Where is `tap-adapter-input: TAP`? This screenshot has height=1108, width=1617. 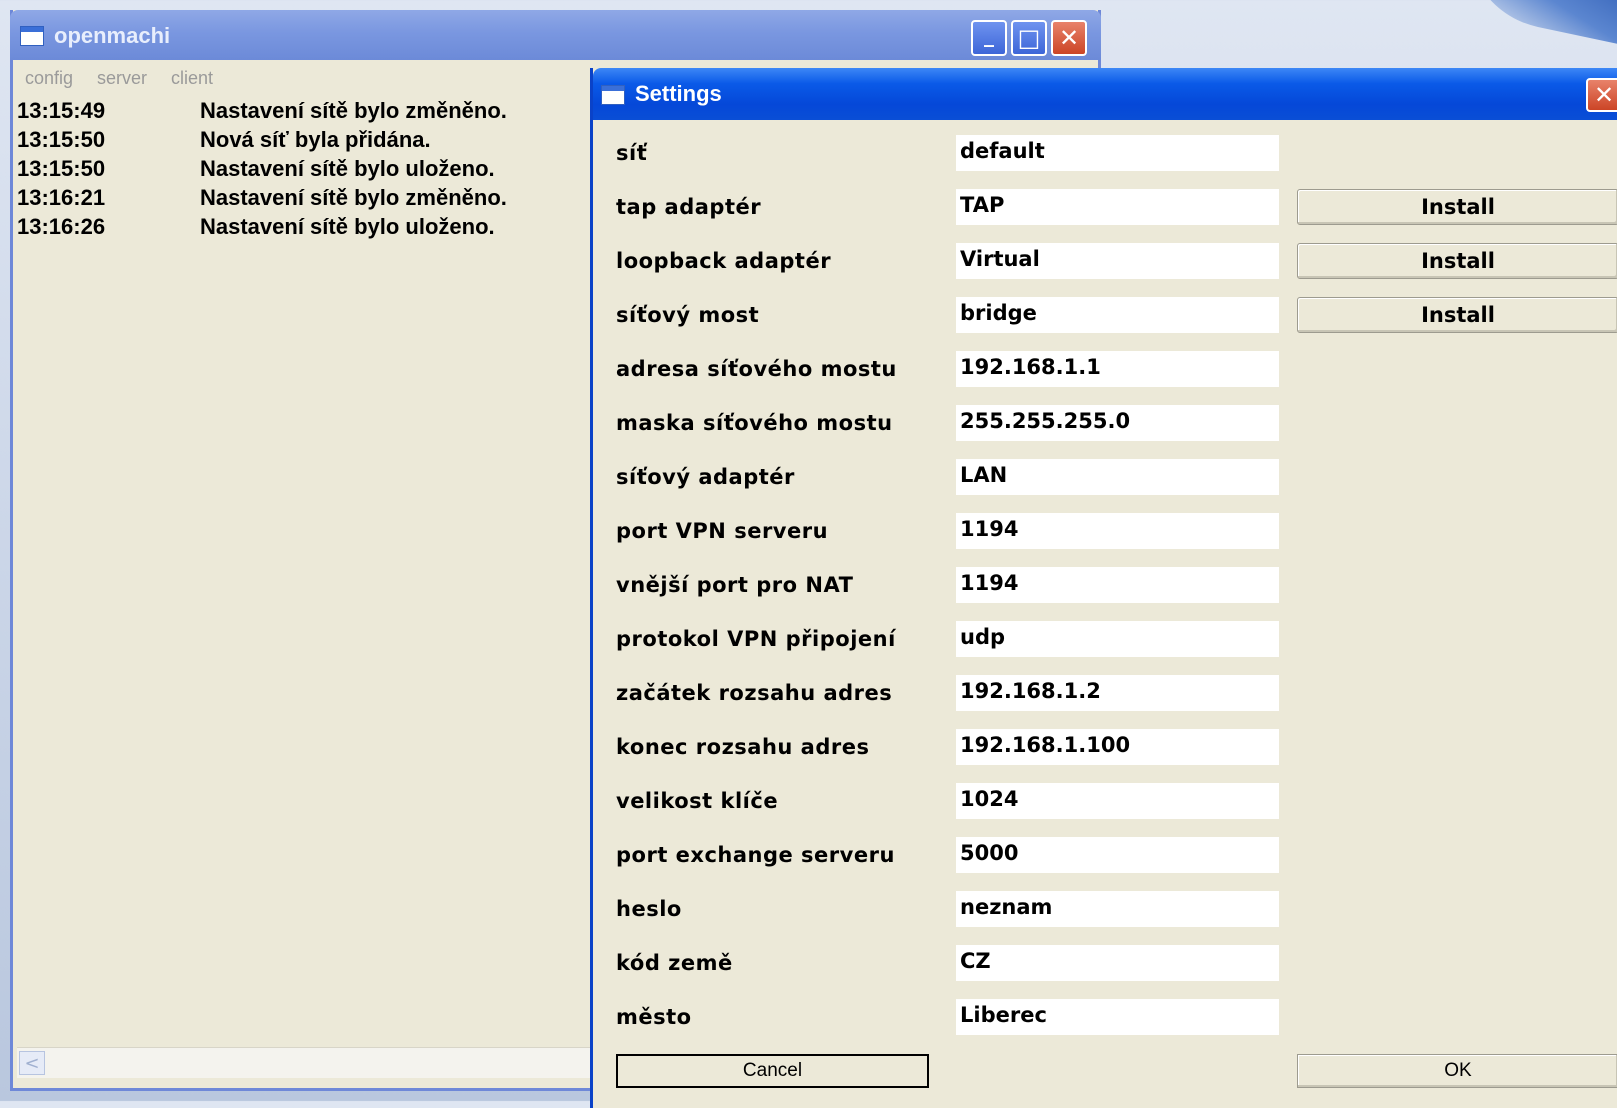 tap-adapter-input: TAP is located at coordinates (1117, 207).